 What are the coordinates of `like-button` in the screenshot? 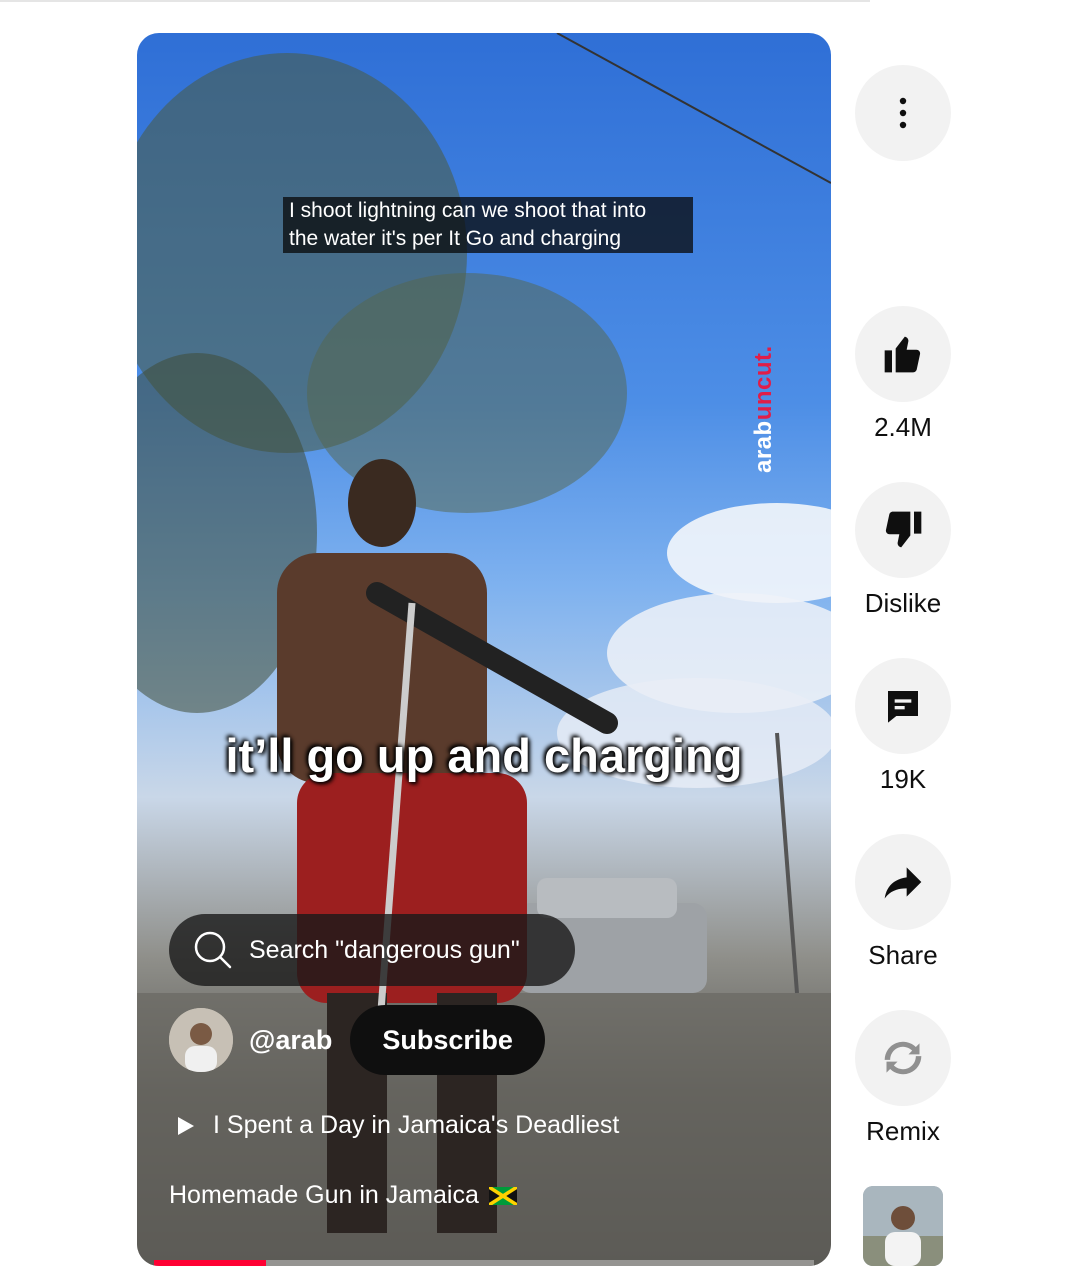 It's located at (903, 354).